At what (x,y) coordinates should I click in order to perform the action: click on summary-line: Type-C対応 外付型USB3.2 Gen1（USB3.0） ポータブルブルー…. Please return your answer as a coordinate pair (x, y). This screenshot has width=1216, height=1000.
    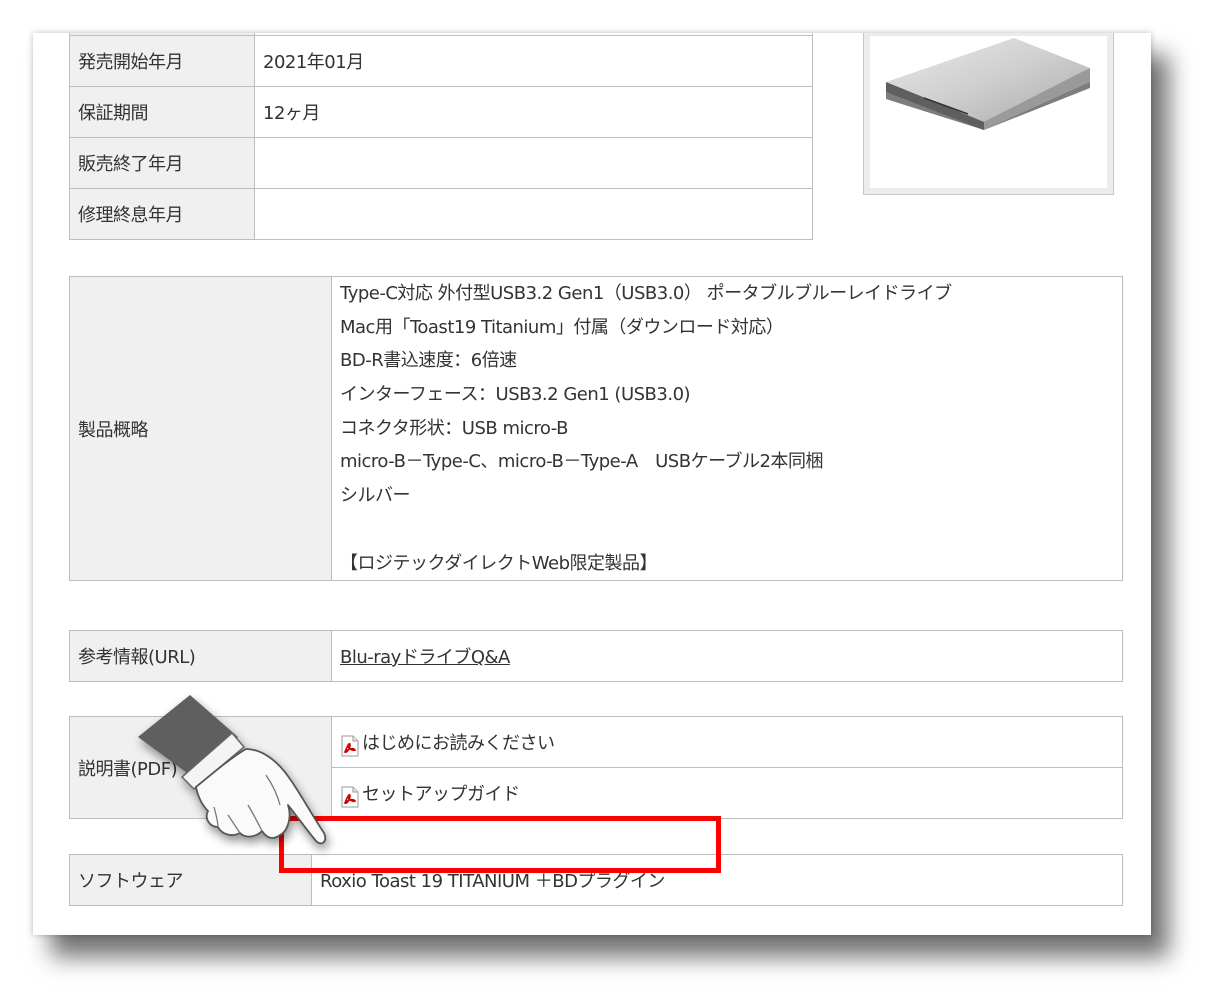
    Looking at the image, I should click on (646, 293).